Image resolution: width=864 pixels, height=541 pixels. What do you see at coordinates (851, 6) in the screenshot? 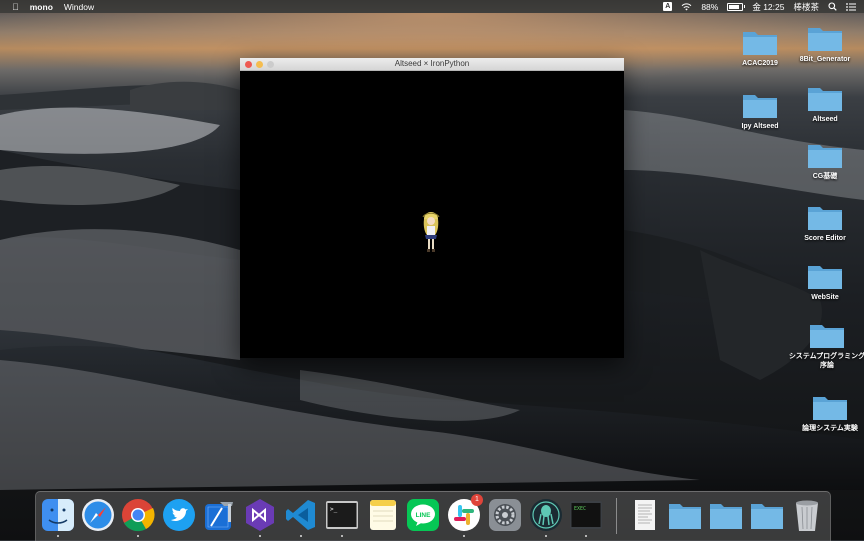
I see `notification-center-icon` at bounding box center [851, 6].